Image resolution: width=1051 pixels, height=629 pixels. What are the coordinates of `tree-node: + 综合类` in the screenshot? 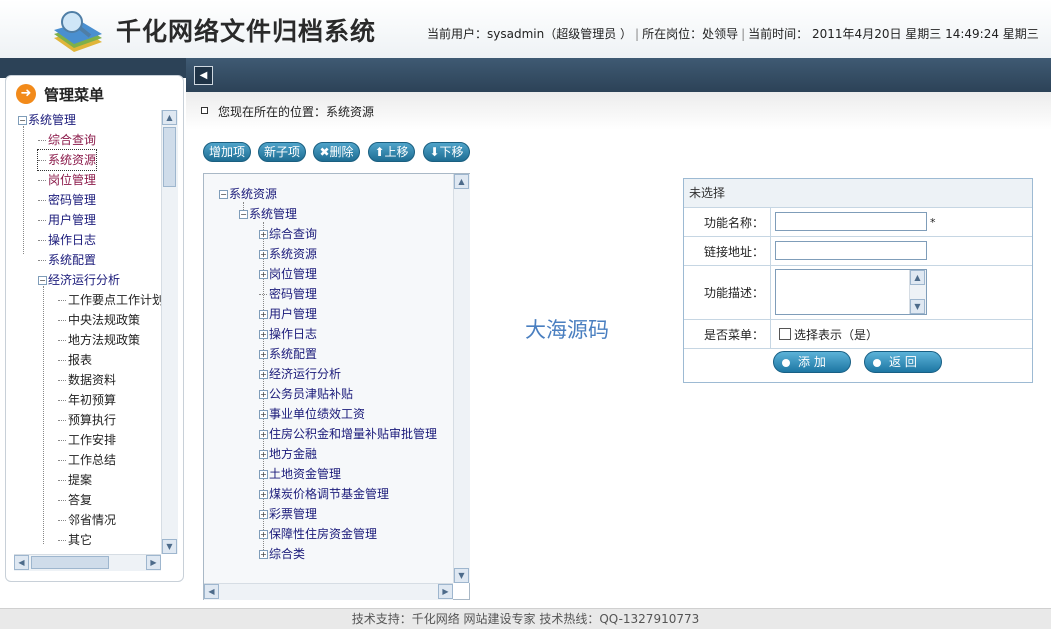 It's located at (282, 554).